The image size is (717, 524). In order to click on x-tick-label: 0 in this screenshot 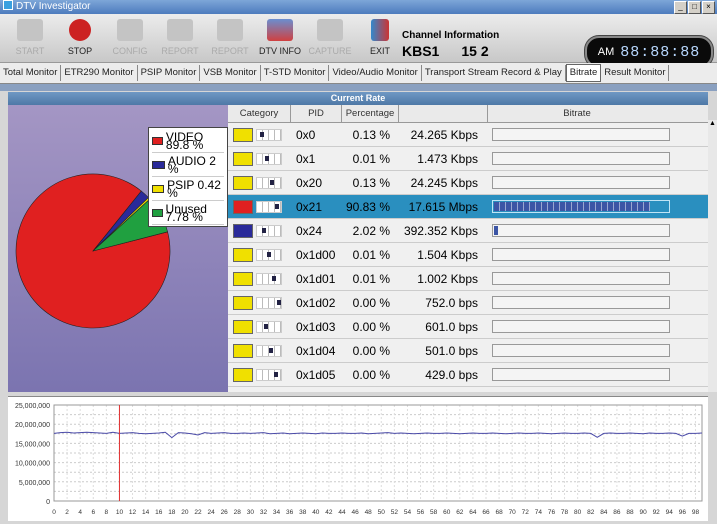, I will do `click(54, 512)`.